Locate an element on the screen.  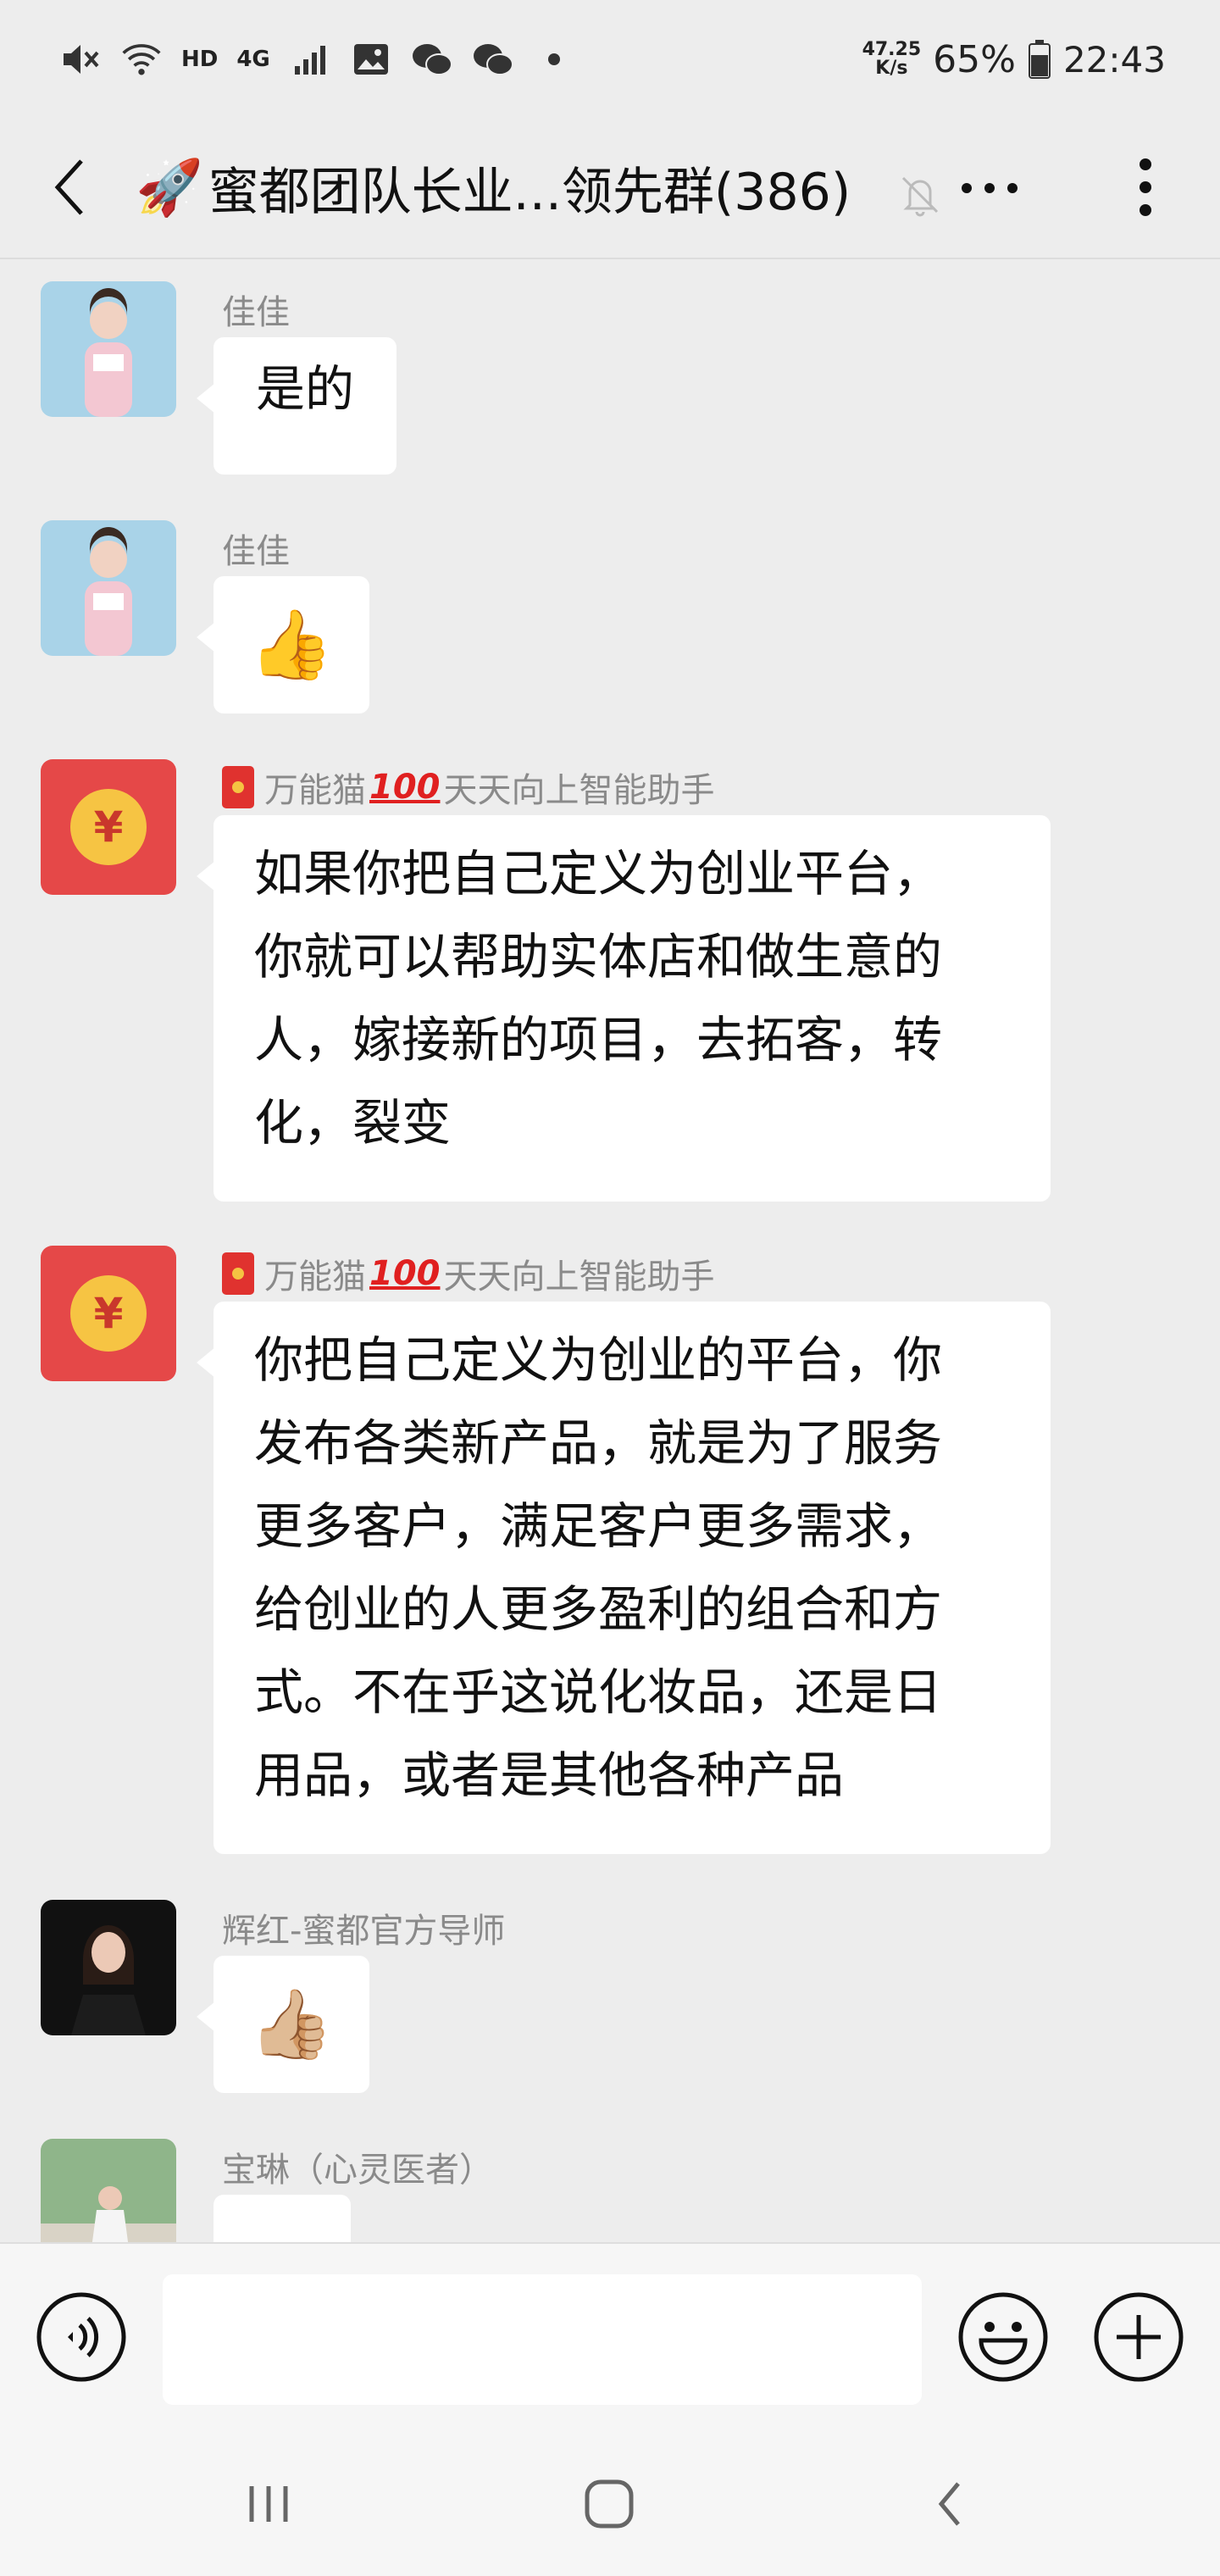
chat-title: 🚀 蜜都团队长业...领先群(386) is located at coordinates (508, 187).